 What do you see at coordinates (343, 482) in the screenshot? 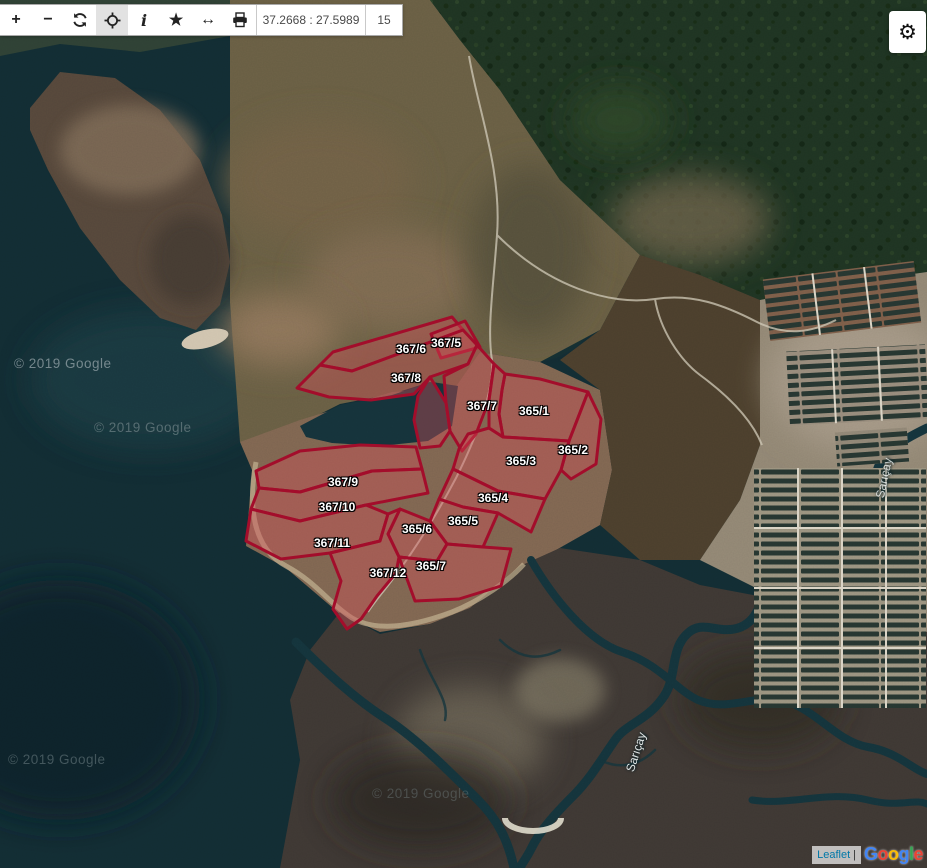
I see `parcel-label: 367/9` at bounding box center [343, 482].